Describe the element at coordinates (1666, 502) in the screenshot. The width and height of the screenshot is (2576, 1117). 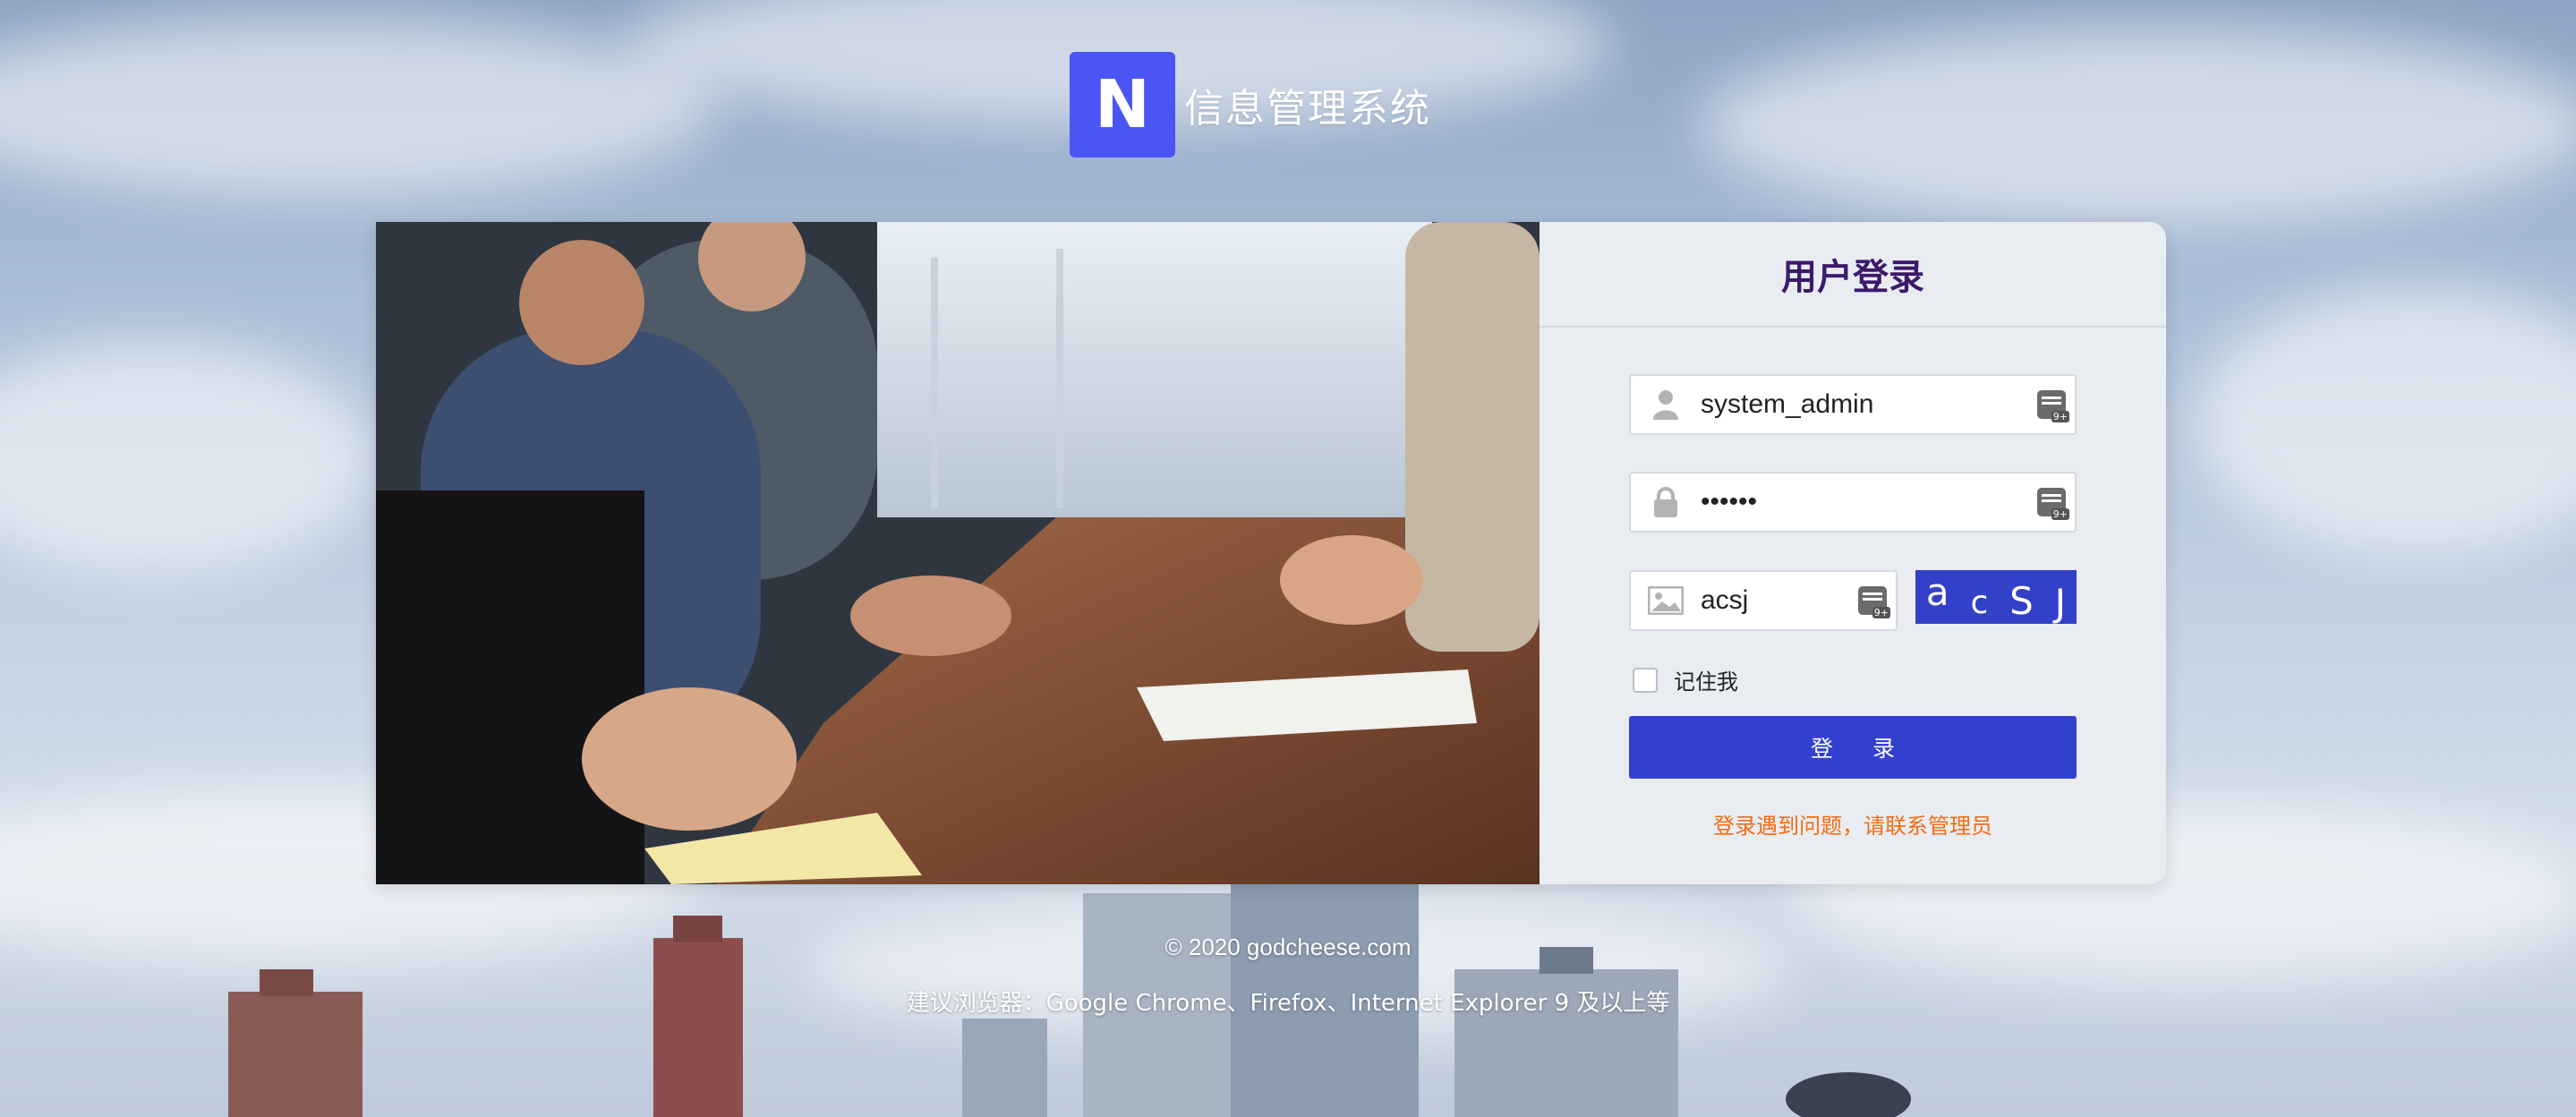
I see `lock-icon` at that location.